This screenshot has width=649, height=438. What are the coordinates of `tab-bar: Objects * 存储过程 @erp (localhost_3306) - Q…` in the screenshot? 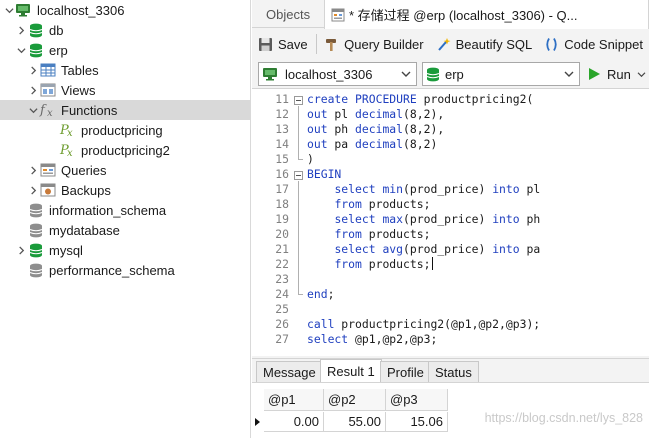 It's located at (450, 14).